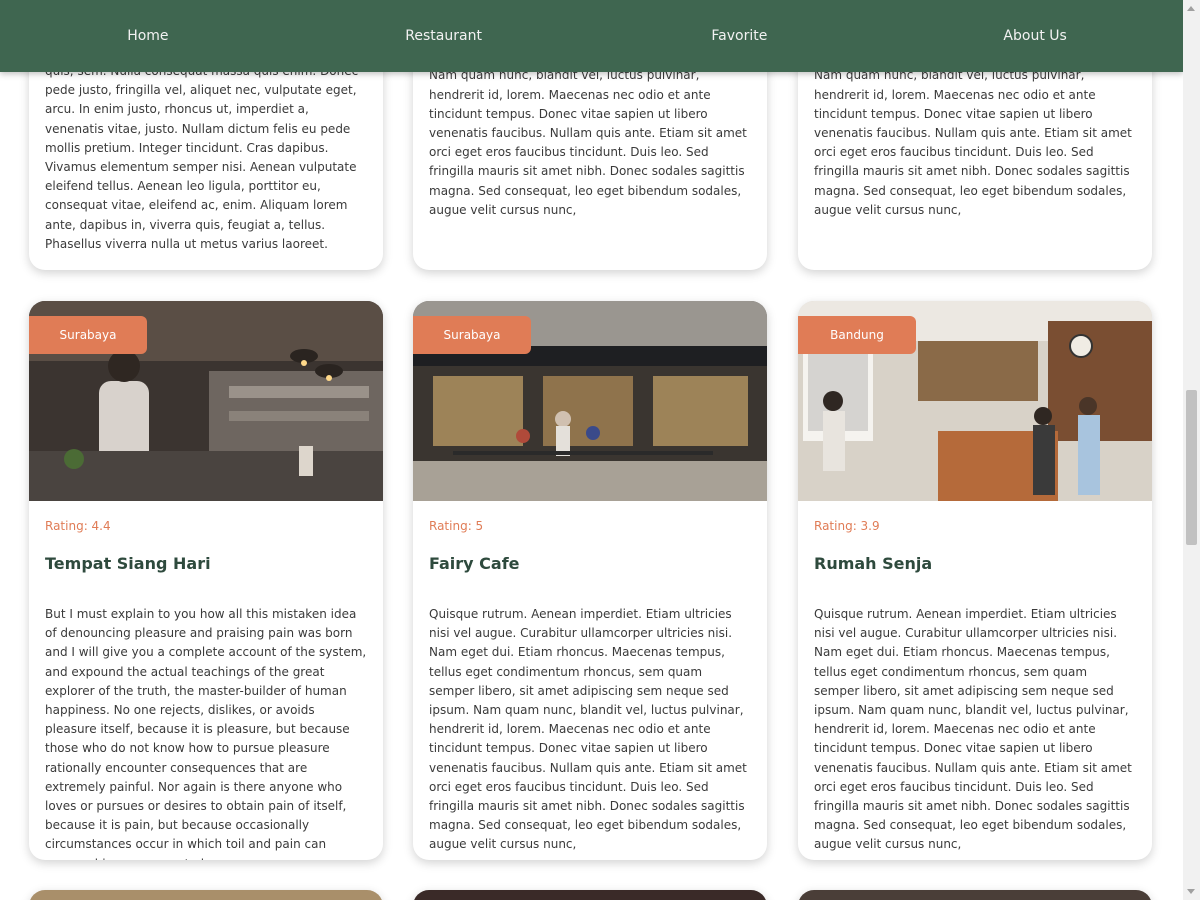 The width and height of the screenshot is (1200, 900). I want to click on scroll-down-arrow-icon, so click(1191, 891).